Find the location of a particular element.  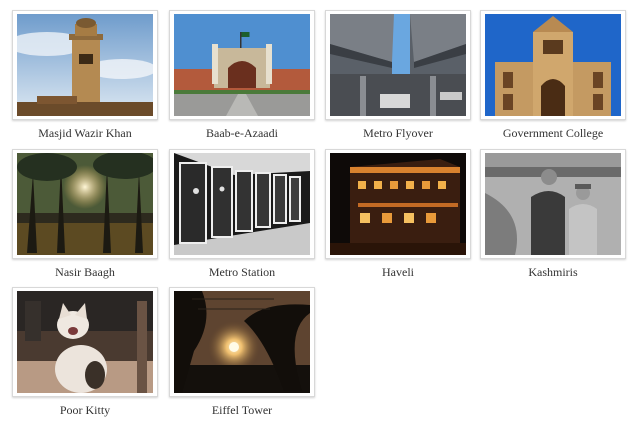

gallery-item: Poor Kitty is located at coordinates (85, 356).